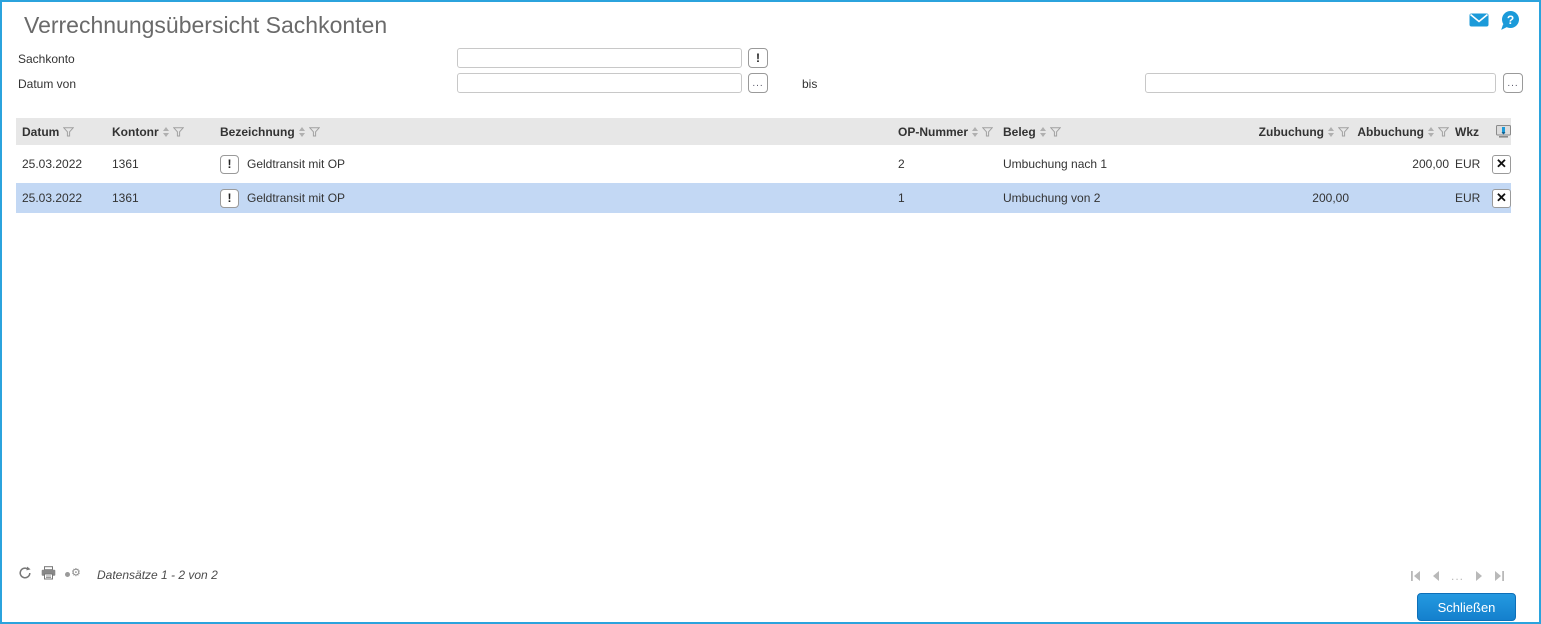 The height and width of the screenshot is (624, 1541). Describe the element at coordinates (46, 59) in the screenshot. I see `sachkonto-label: Sachkonto` at that location.